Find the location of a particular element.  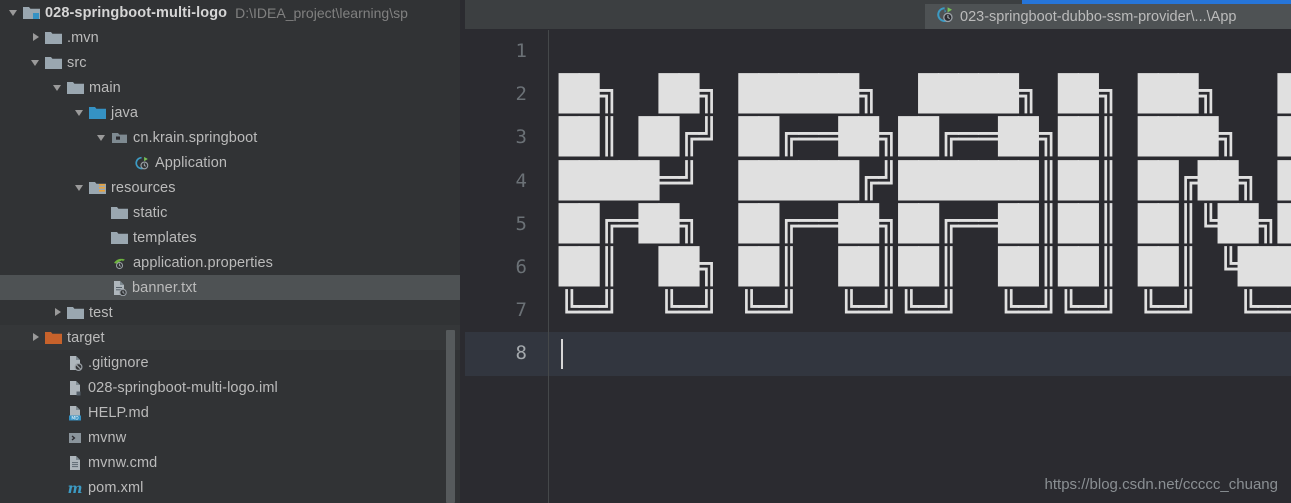

tree-item-help-md: MD HELP.md is located at coordinates (232, 412).